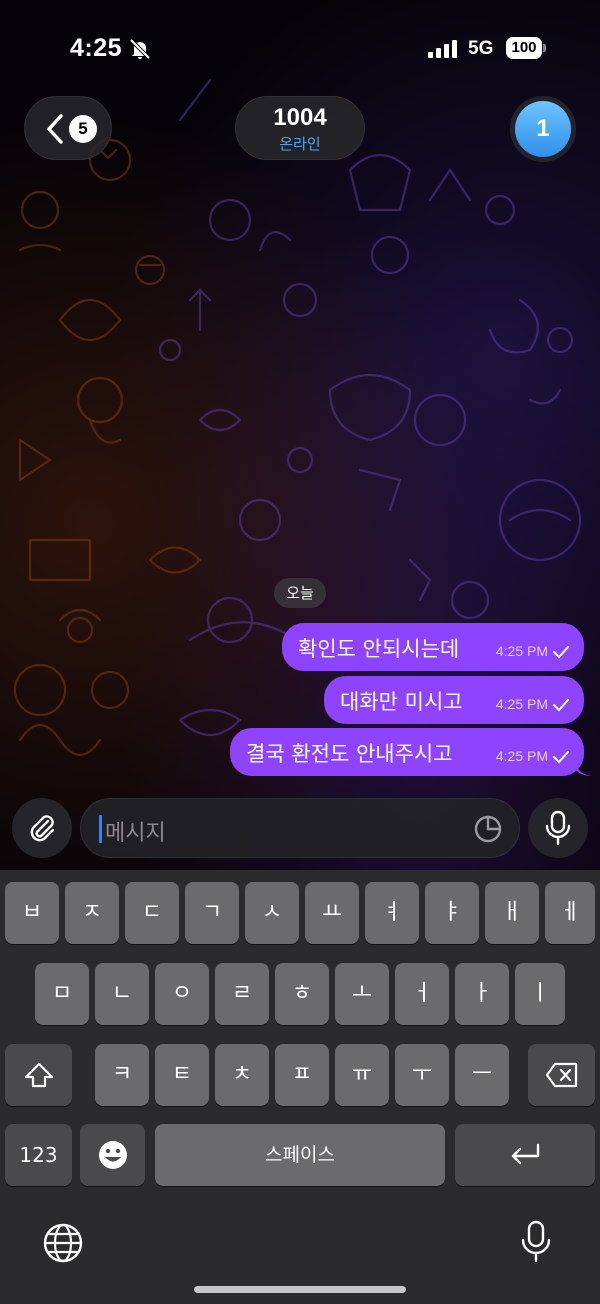 The height and width of the screenshot is (1304, 600). I want to click on key-row2-1: ㅁ, so click(62, 994).